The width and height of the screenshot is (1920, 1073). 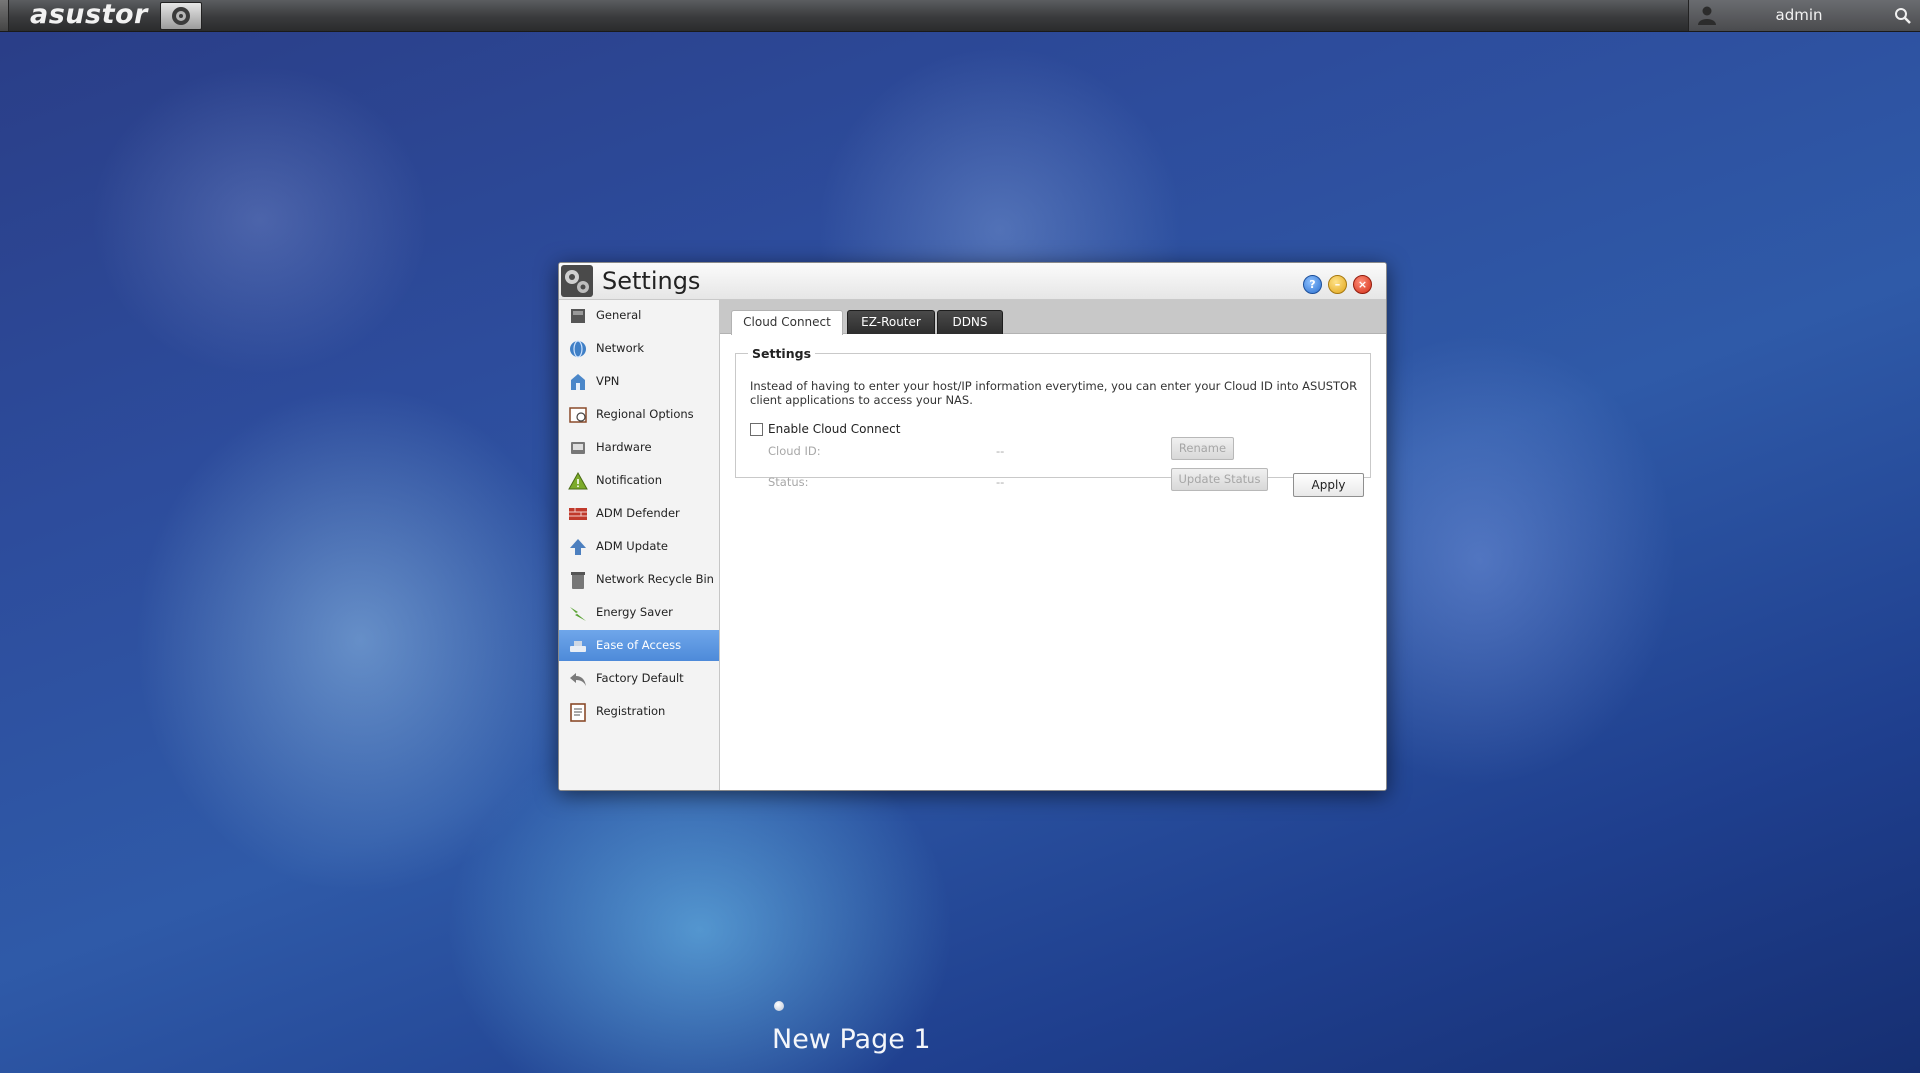 I want to click on energy-saver-icon, so click(x=578, y=614).